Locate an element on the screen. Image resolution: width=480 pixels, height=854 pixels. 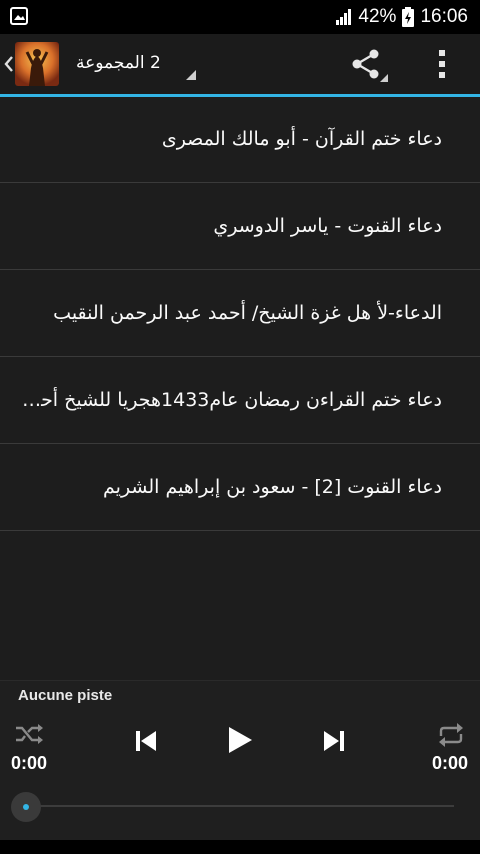
action-bar: 2 المجموعة is located at coordinates (240, 65).